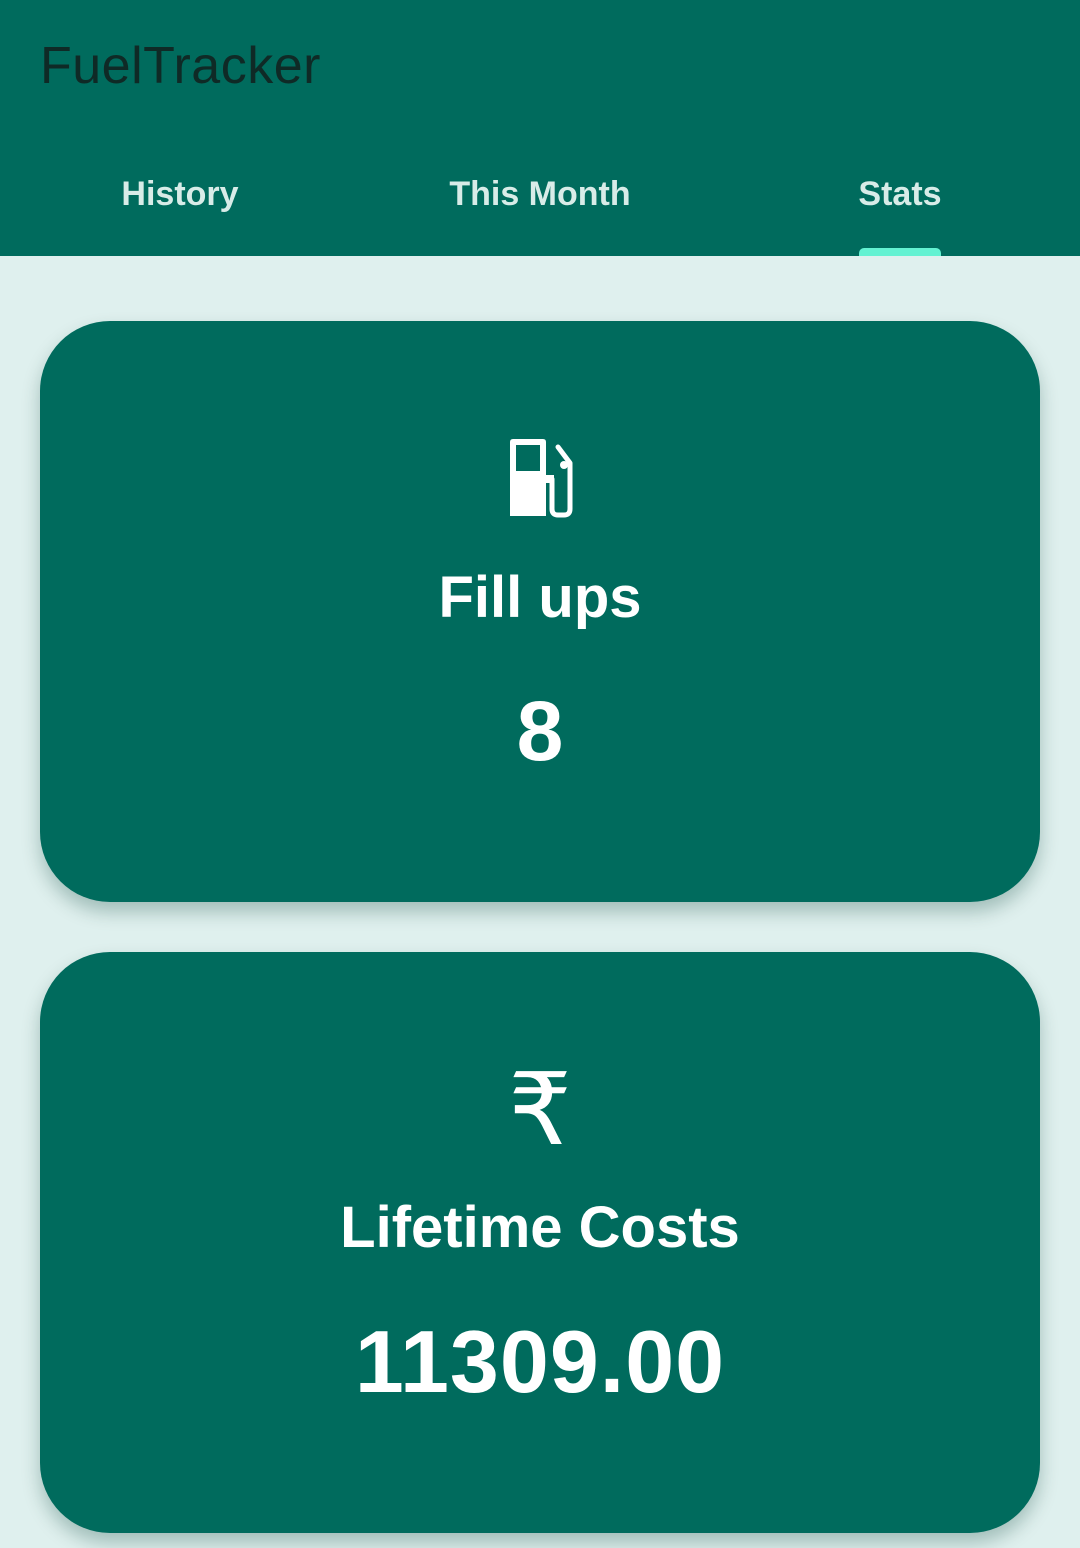 The width and height of the screenshot is (1080, 1548). What do you see at coordinates (540, 597) in the screenshot?
I see `fill-ups-label: Fill ups` at bounding box center [540, 597].